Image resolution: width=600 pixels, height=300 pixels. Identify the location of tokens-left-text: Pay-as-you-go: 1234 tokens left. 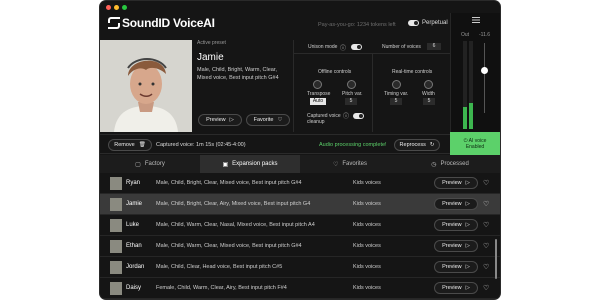
(357, 25).